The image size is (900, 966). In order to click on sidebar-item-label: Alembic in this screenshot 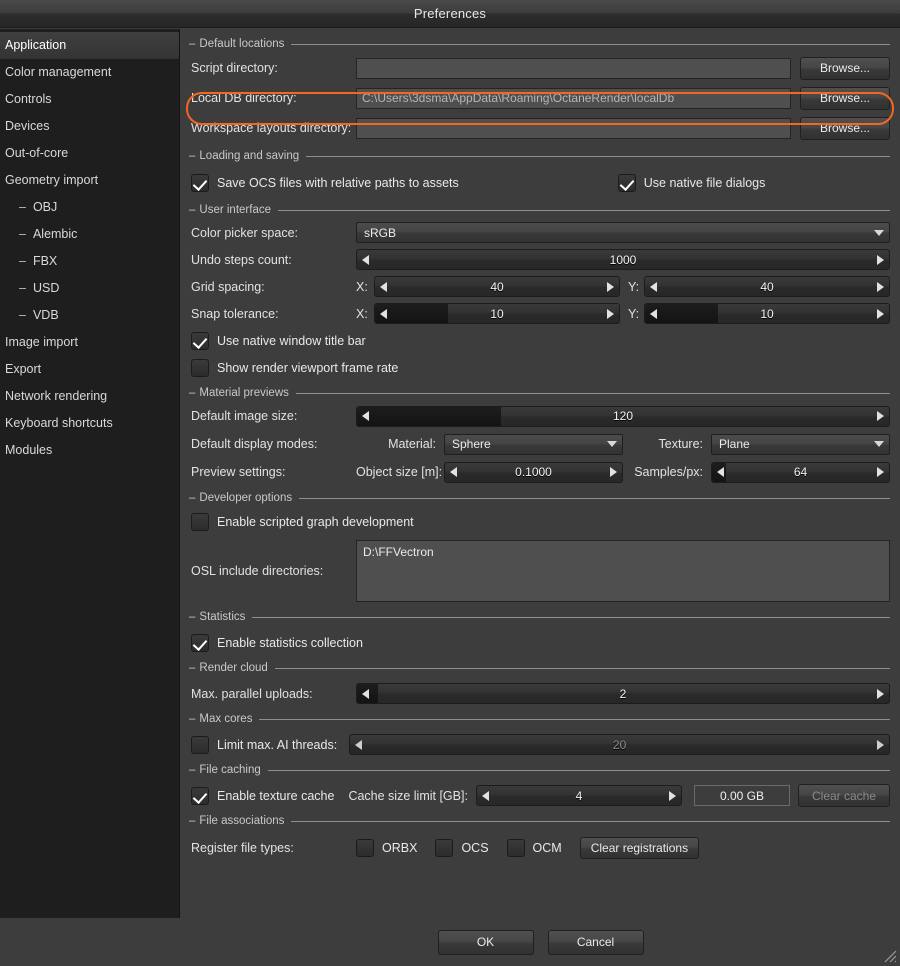, I will do `click(55, 234)`.